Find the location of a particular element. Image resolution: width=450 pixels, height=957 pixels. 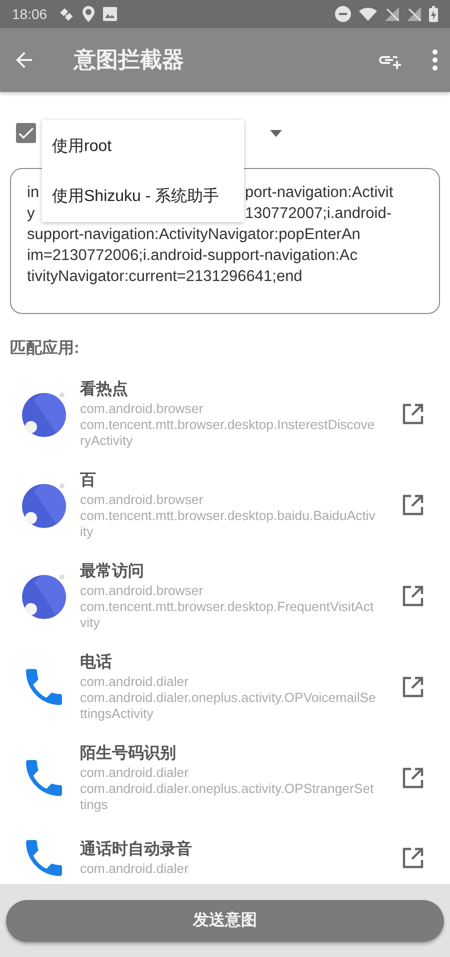

activity-name: com.tencent.mtt.browser.desktop.InsterestDiscoveryActivity is located at coordinates (228, 433).